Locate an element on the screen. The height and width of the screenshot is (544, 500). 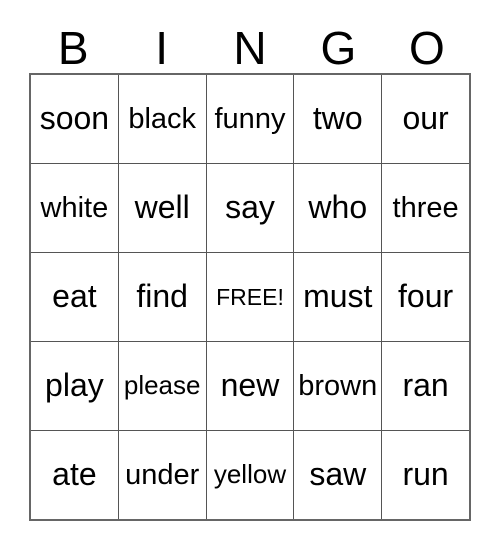
bingo-cell-label: two is located at coordinates (337, 118).